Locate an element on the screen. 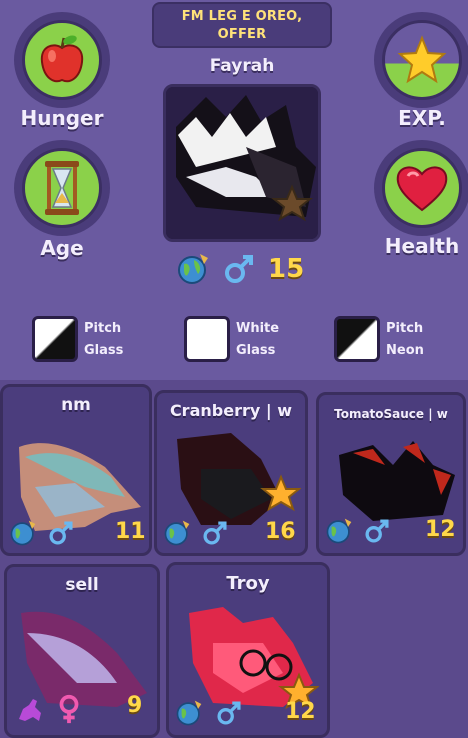 This screenshot has height=738, width=468. trait-2-label: White Glass is located at coordinates (258, 339).